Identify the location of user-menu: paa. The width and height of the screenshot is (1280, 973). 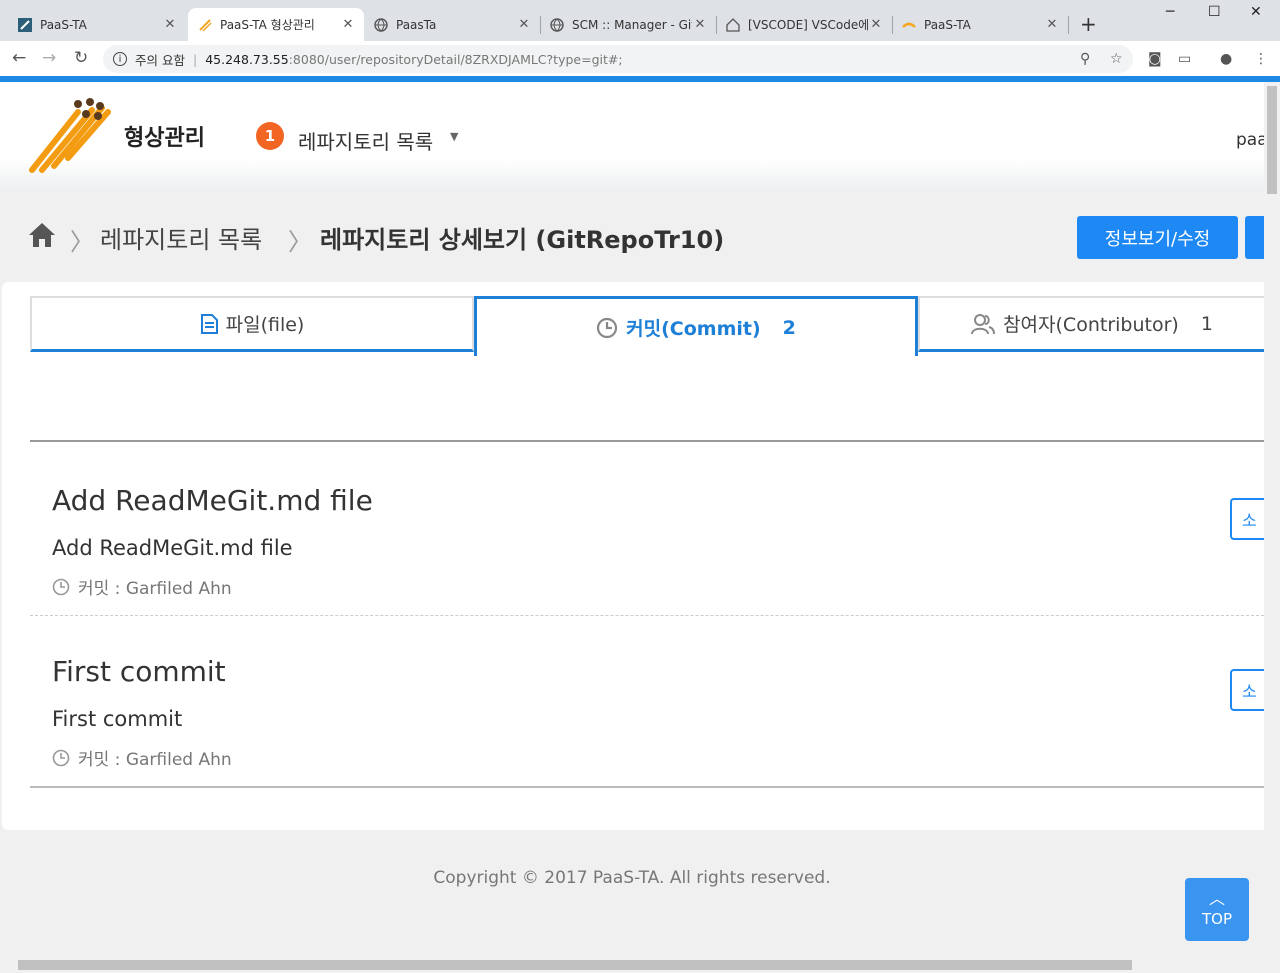
(1252, 140).